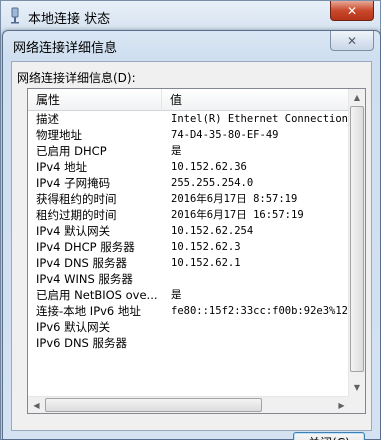 The height and width of the screenshot is (440, 381). I want to click on table-row: IPv4 子网掩码 255.255.254.0, so click(189, 183).